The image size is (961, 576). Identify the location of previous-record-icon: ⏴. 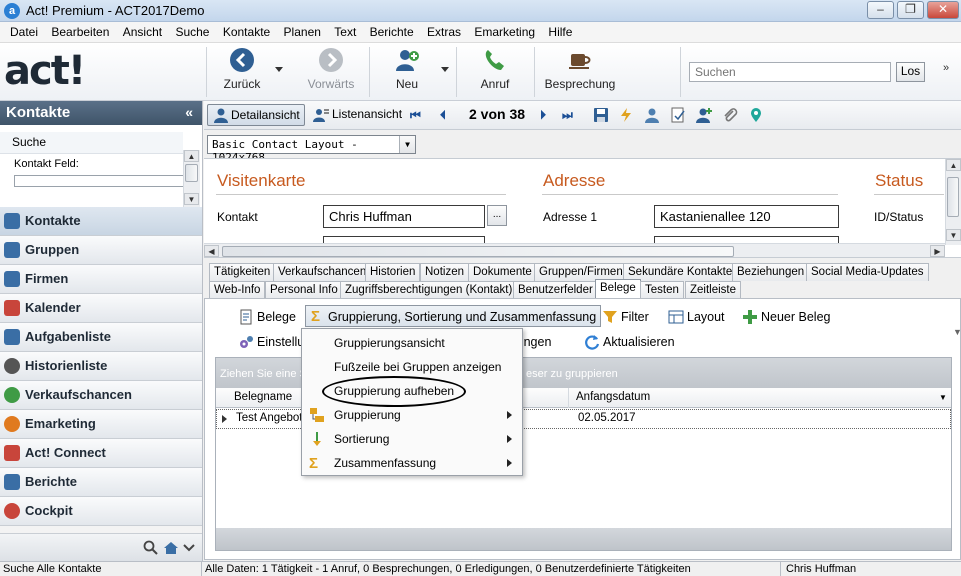
(443, 115).